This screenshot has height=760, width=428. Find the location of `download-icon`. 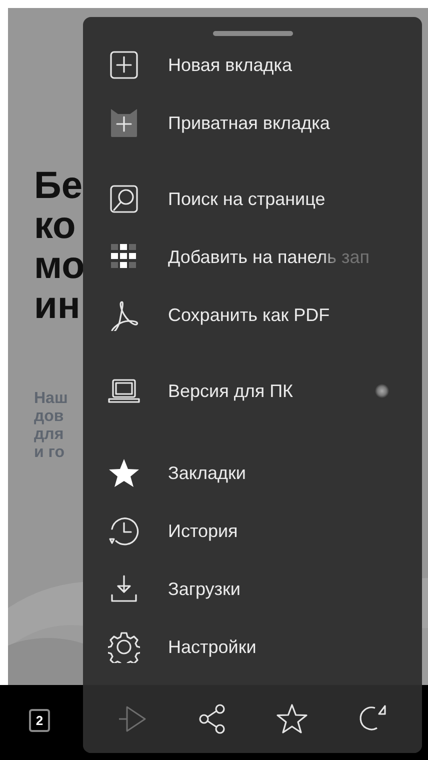

download-icon is located at coordinates (124, 589).